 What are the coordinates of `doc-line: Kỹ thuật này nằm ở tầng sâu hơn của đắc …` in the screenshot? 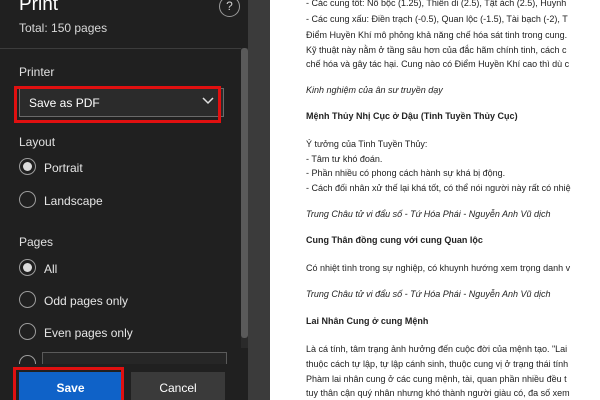 It's located at (436, 50).